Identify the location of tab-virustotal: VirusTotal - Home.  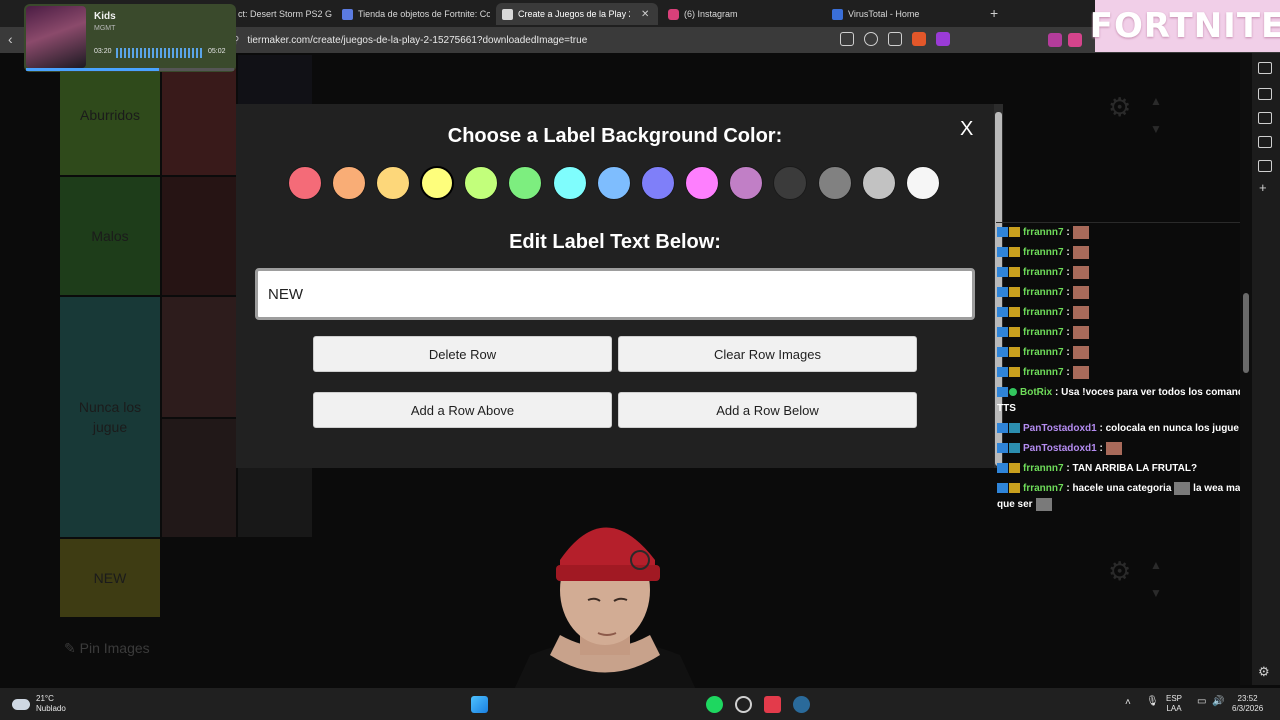
(906, 14).